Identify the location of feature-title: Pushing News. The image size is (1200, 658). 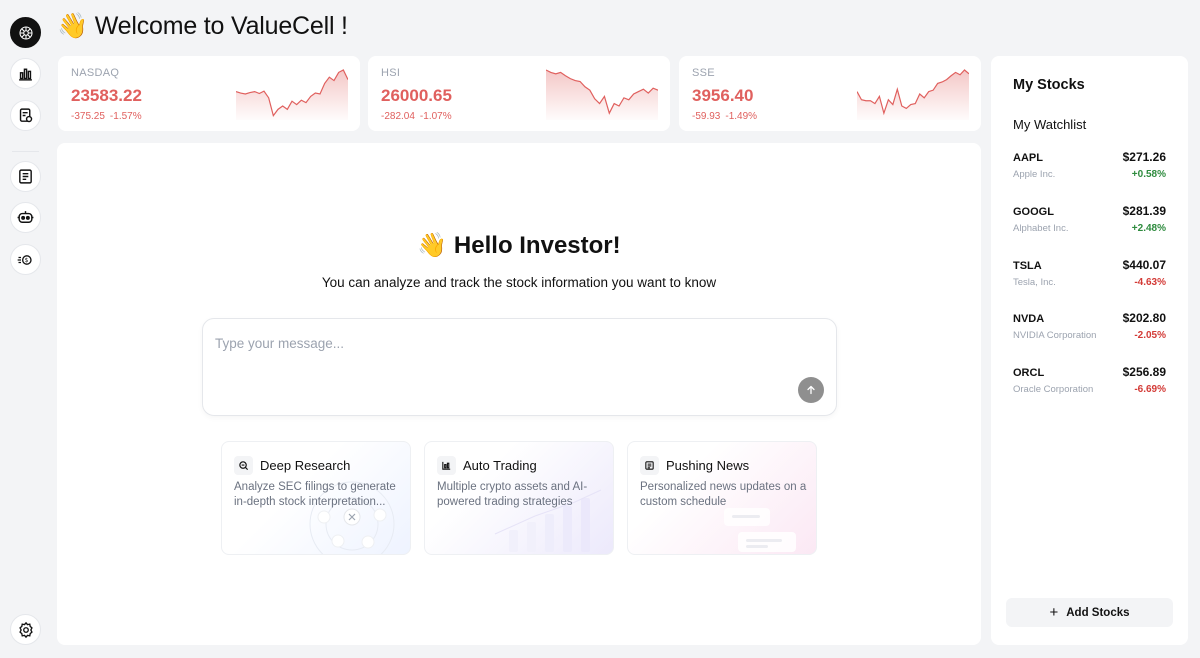
(708, 465).